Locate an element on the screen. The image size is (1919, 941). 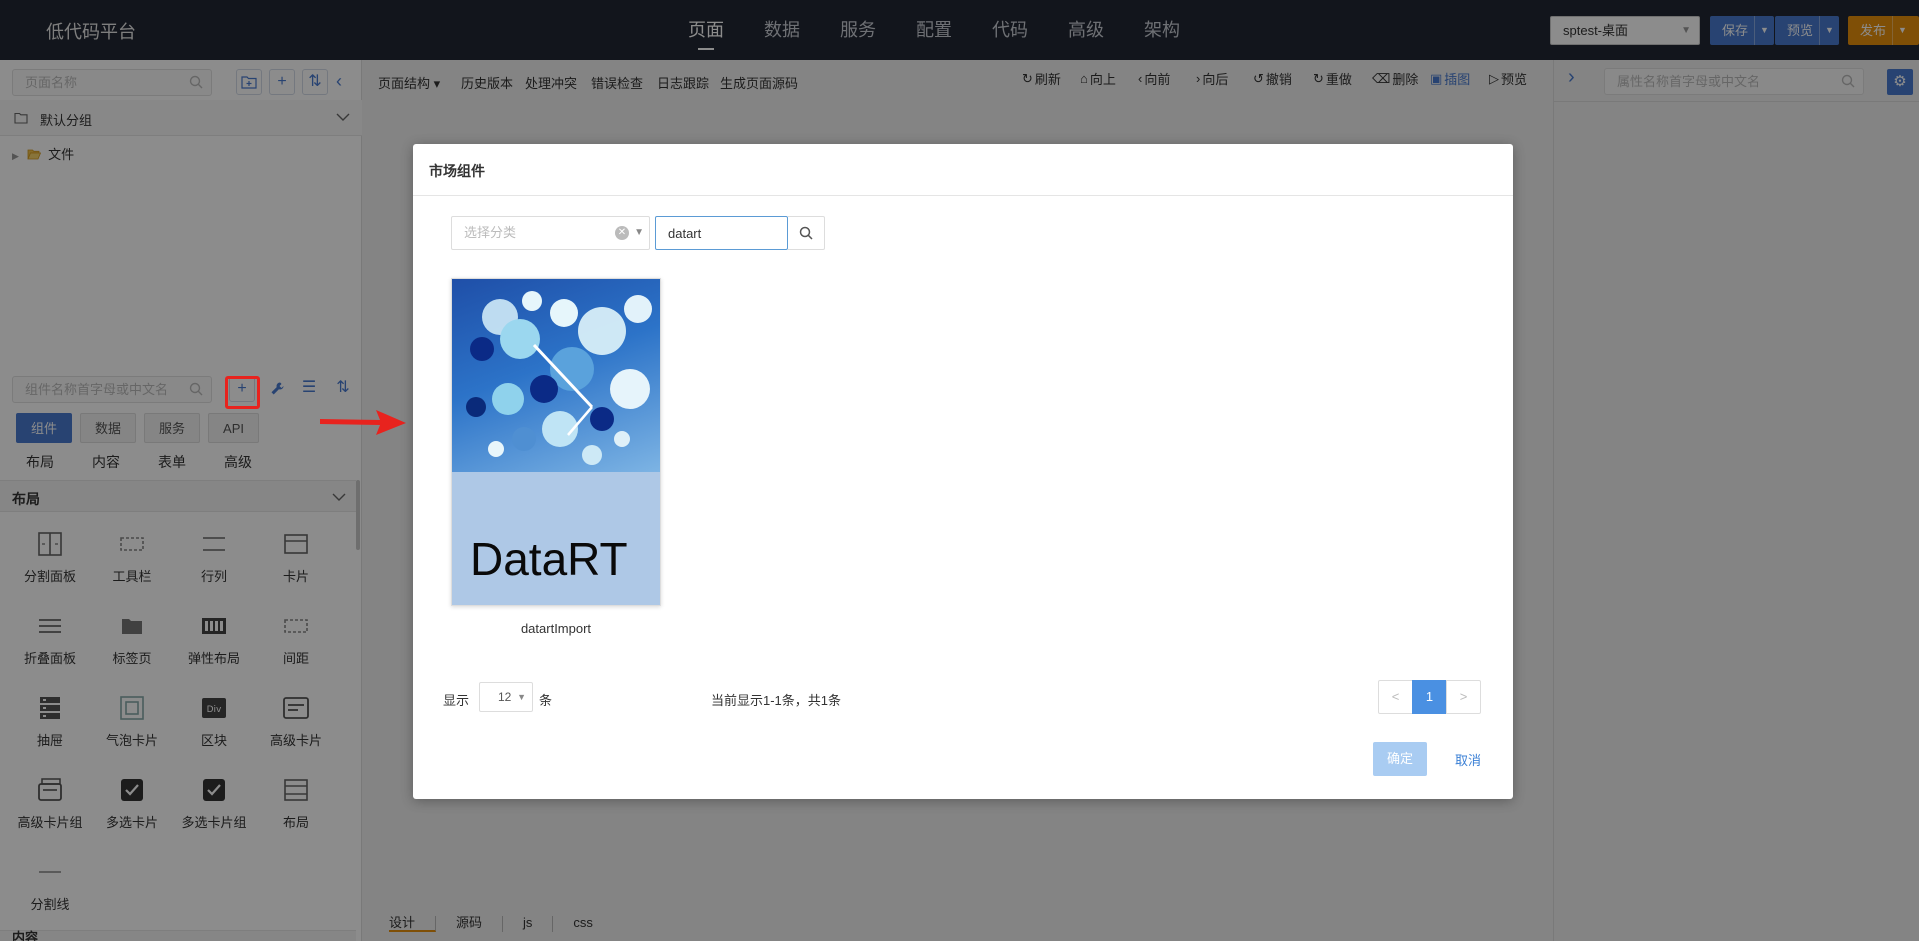
datart-logo-graphic is located at coordinates (556, 375).